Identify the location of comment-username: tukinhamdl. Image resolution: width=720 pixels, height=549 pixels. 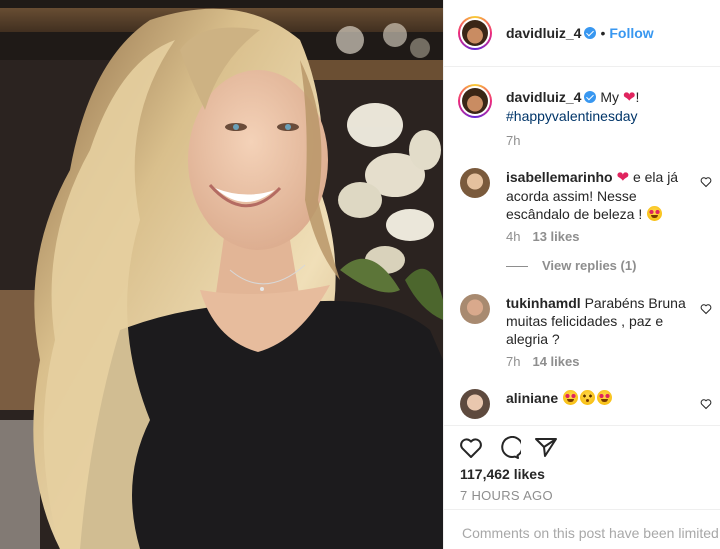
(543, 303).